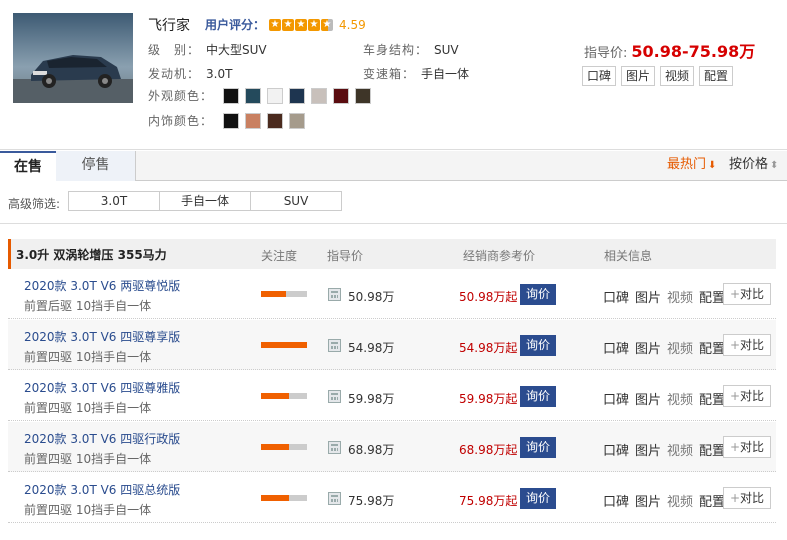  What do you see at coordinates (73, 58) in the screenshot?
I see `car-thumbnail` at bounding box center [73, 58].